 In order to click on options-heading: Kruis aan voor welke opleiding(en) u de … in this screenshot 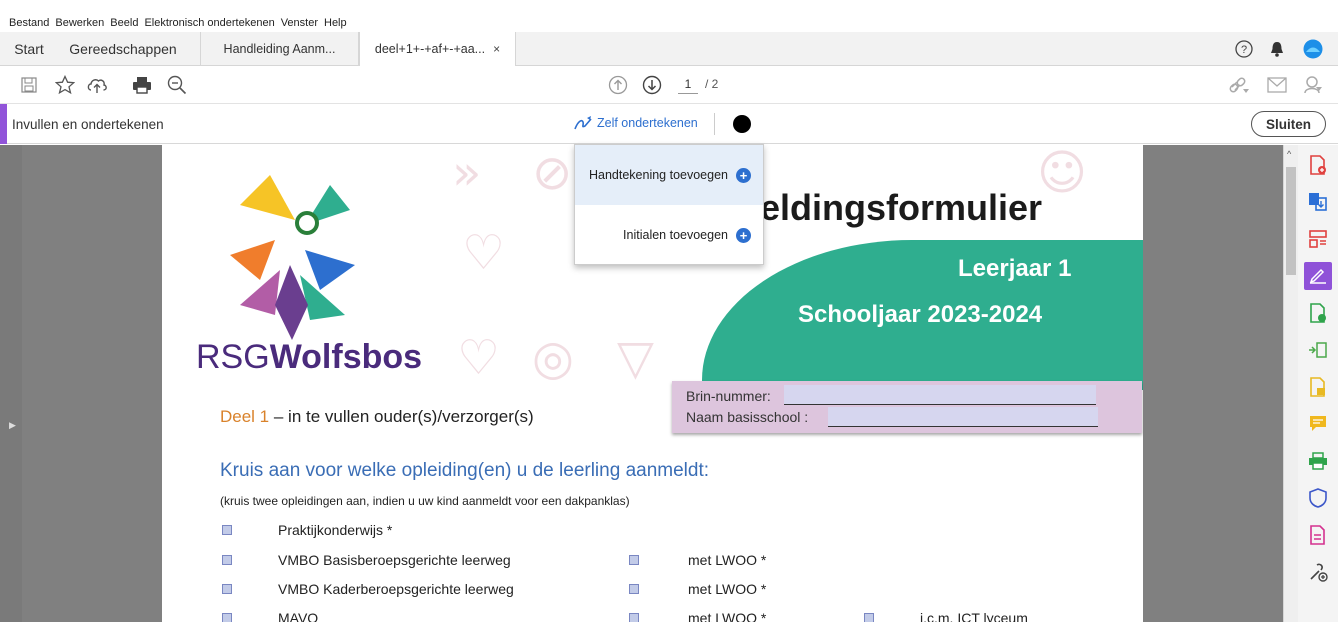, I will do `click(465, 470)`.